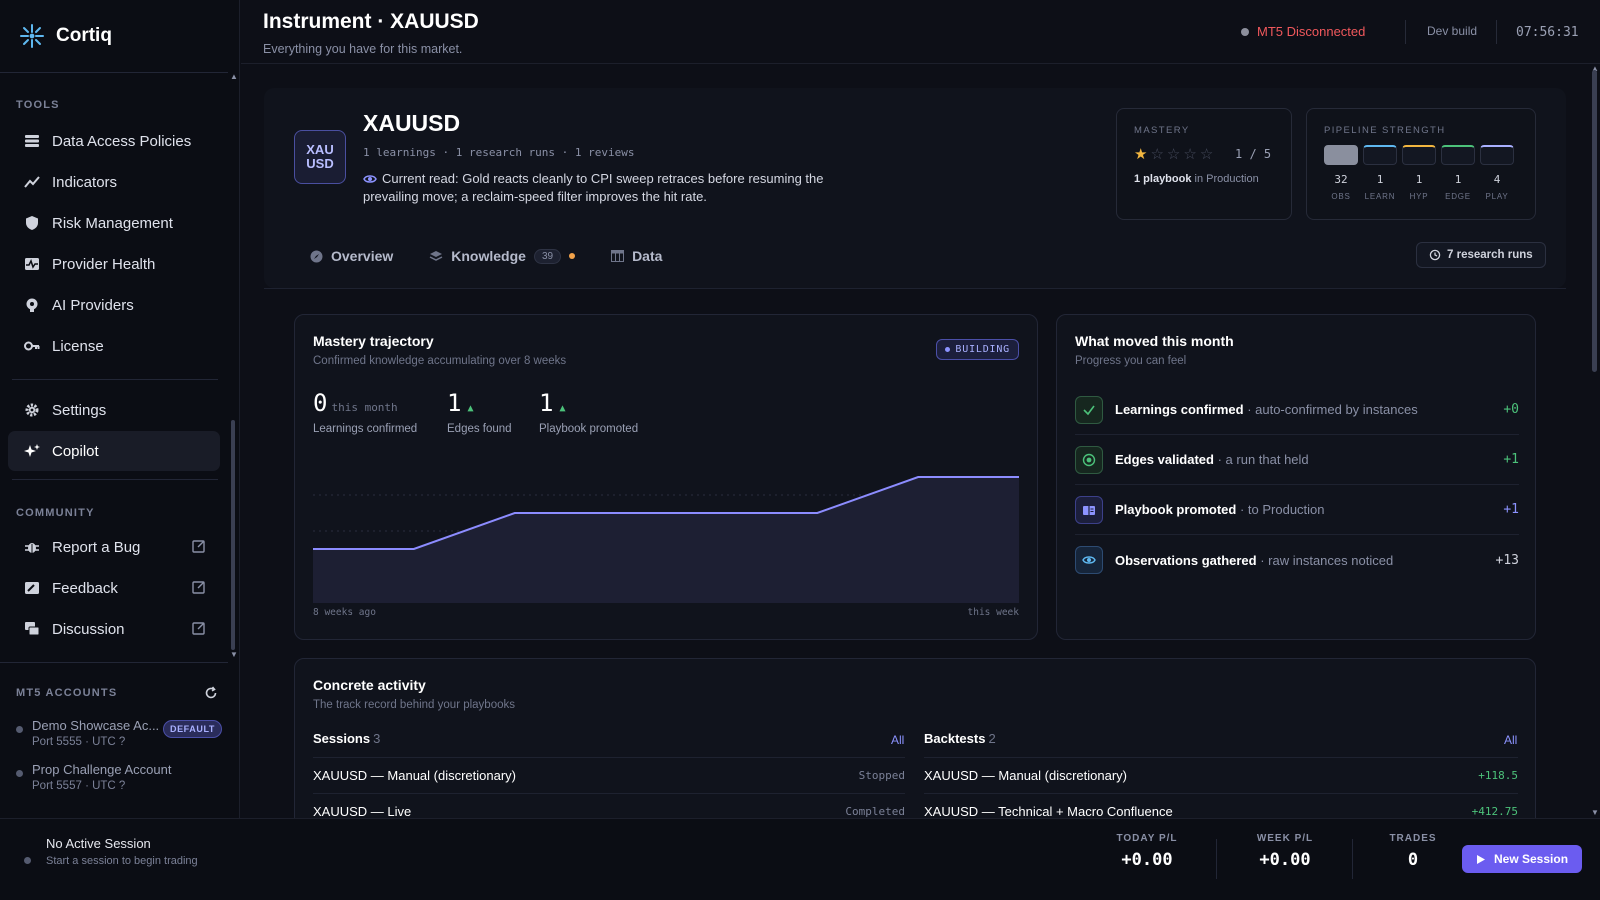 The image size is (1600, 900). I want to click on row-detail: · to Production, so click(1280, 509).